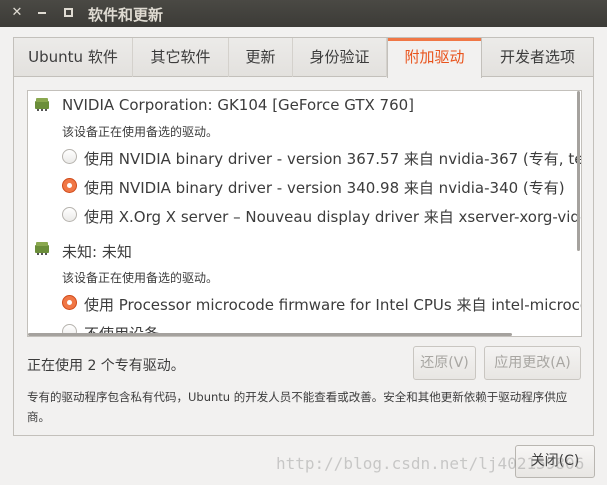  Describe the element at coordinates (555, 461) in the screenshot. I see `close-button: 关闭(C)` at that location.